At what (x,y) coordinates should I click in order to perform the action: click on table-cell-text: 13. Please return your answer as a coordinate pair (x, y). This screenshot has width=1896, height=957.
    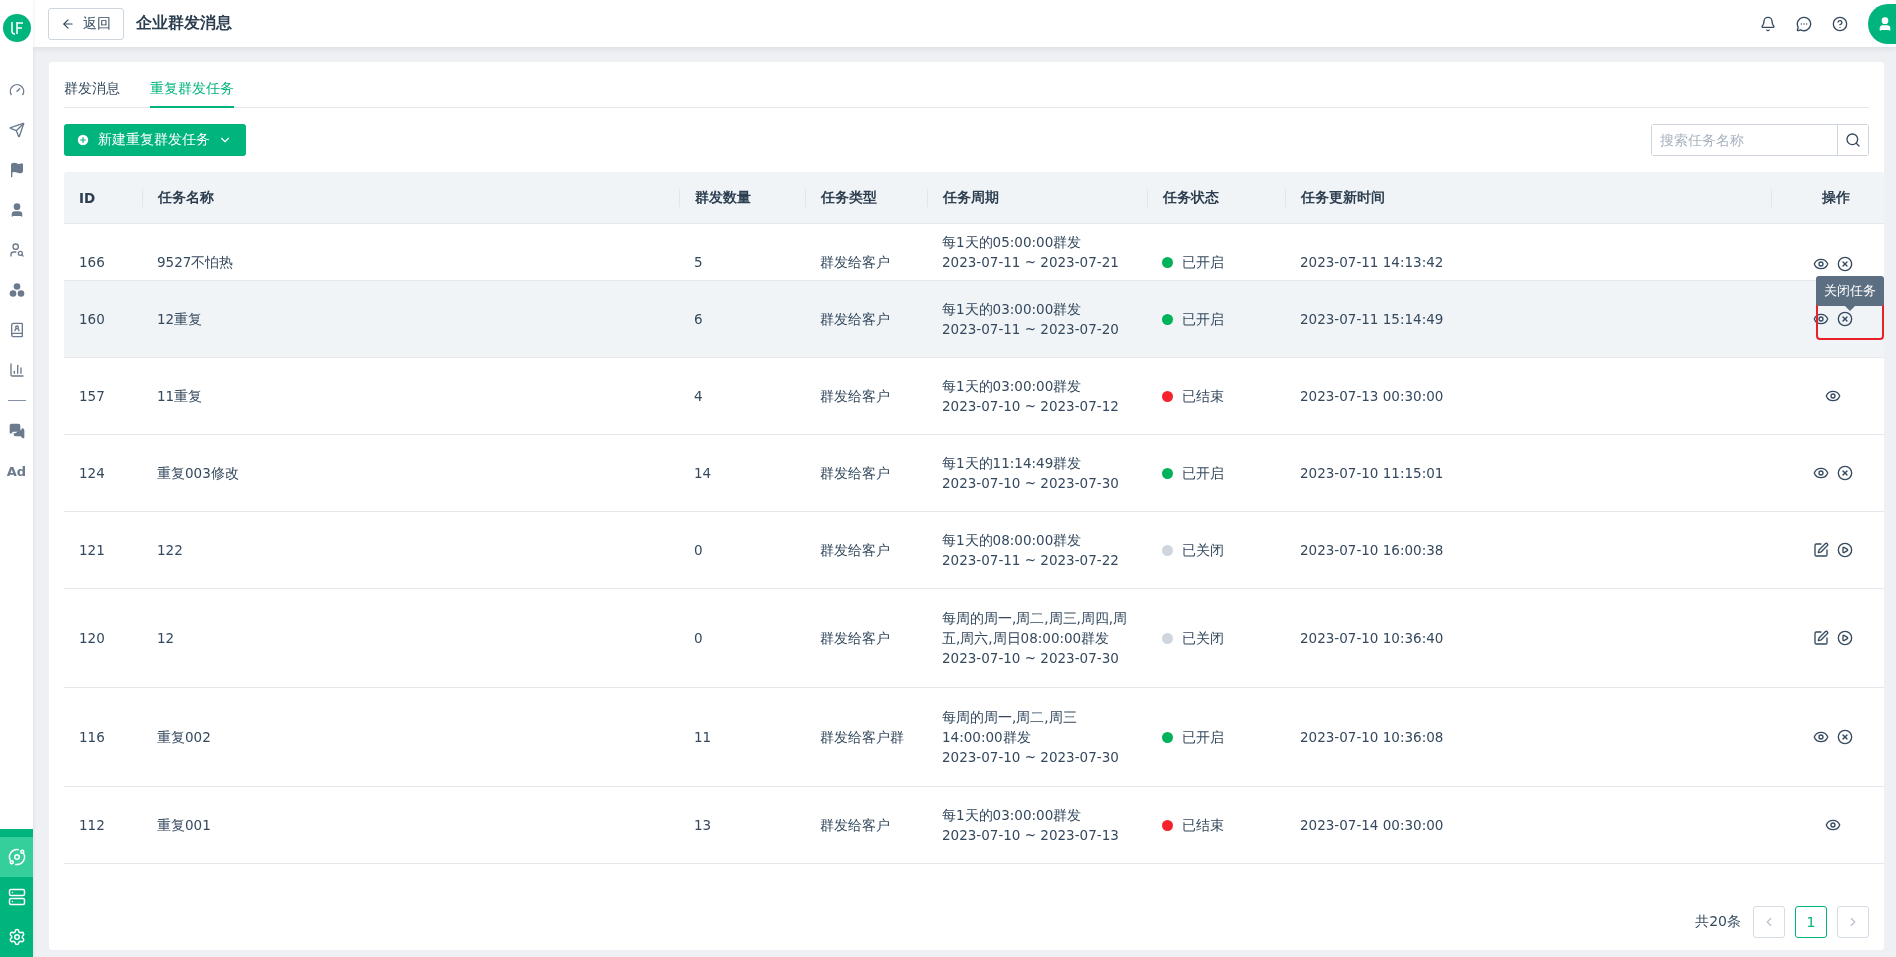
    Looking at the image, I should click on (703, 825).